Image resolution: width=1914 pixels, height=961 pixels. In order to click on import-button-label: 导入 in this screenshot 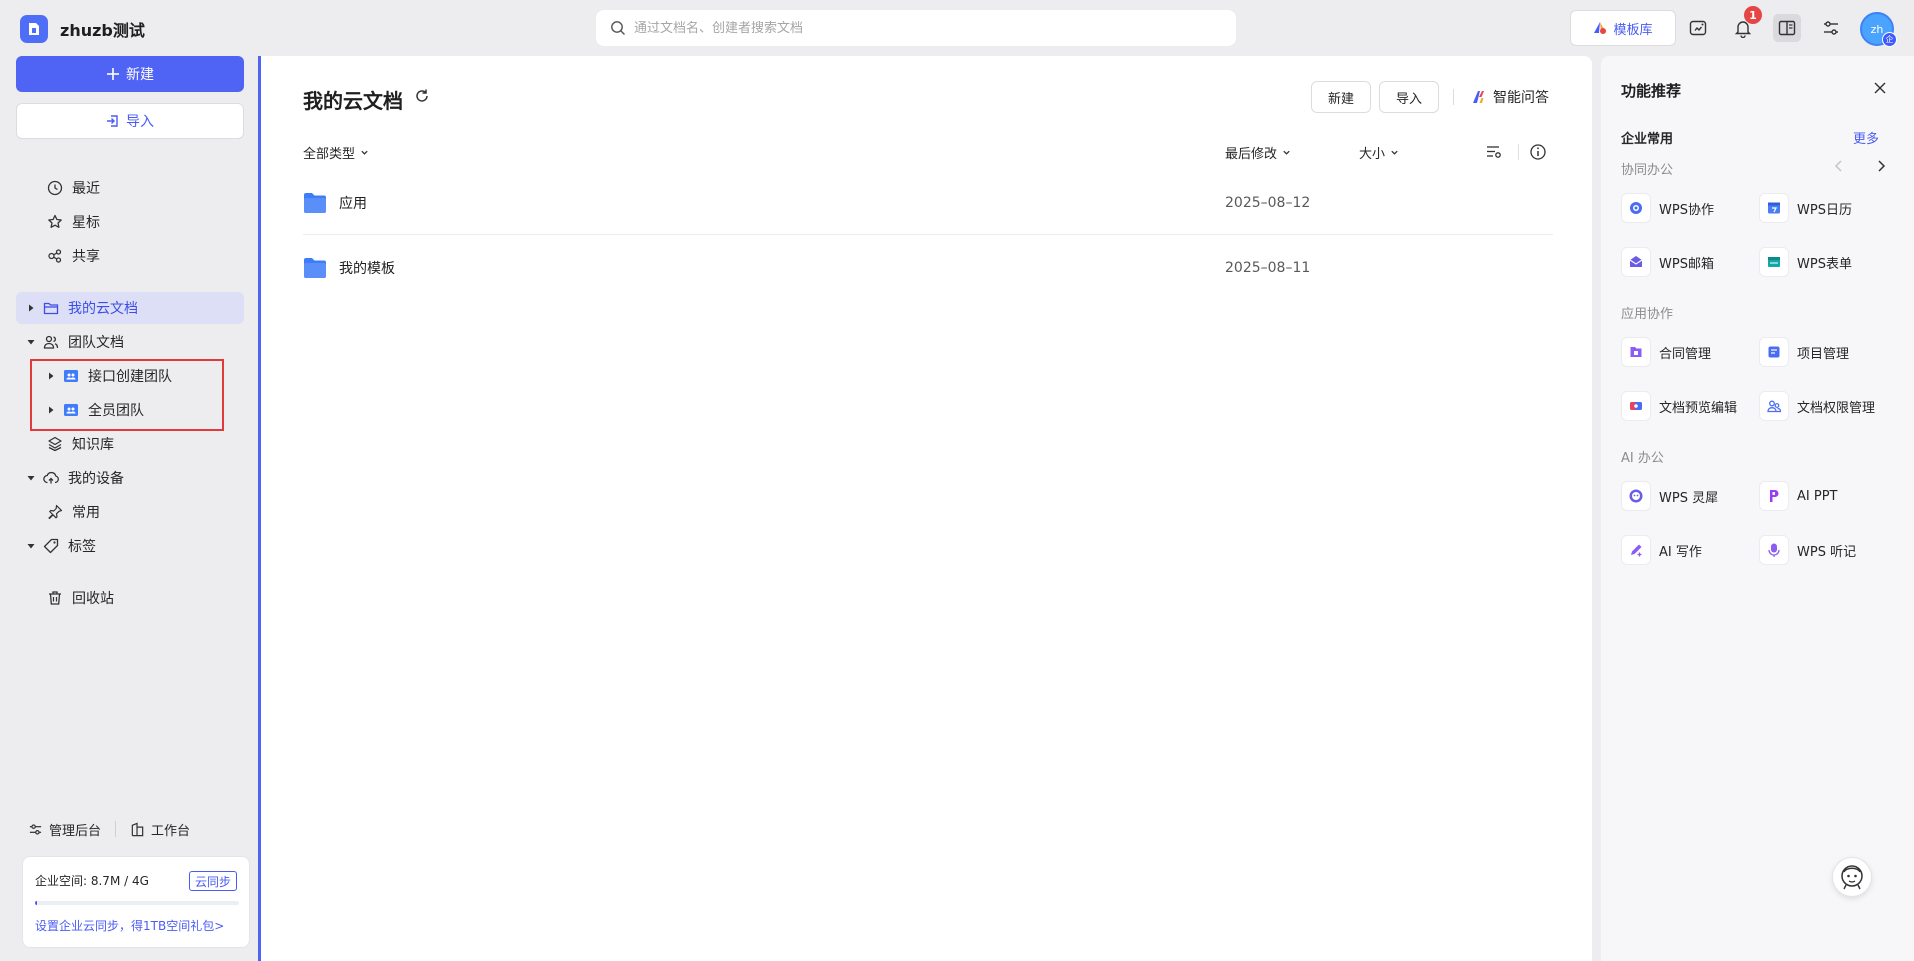, I will do `click(140, 122)`.